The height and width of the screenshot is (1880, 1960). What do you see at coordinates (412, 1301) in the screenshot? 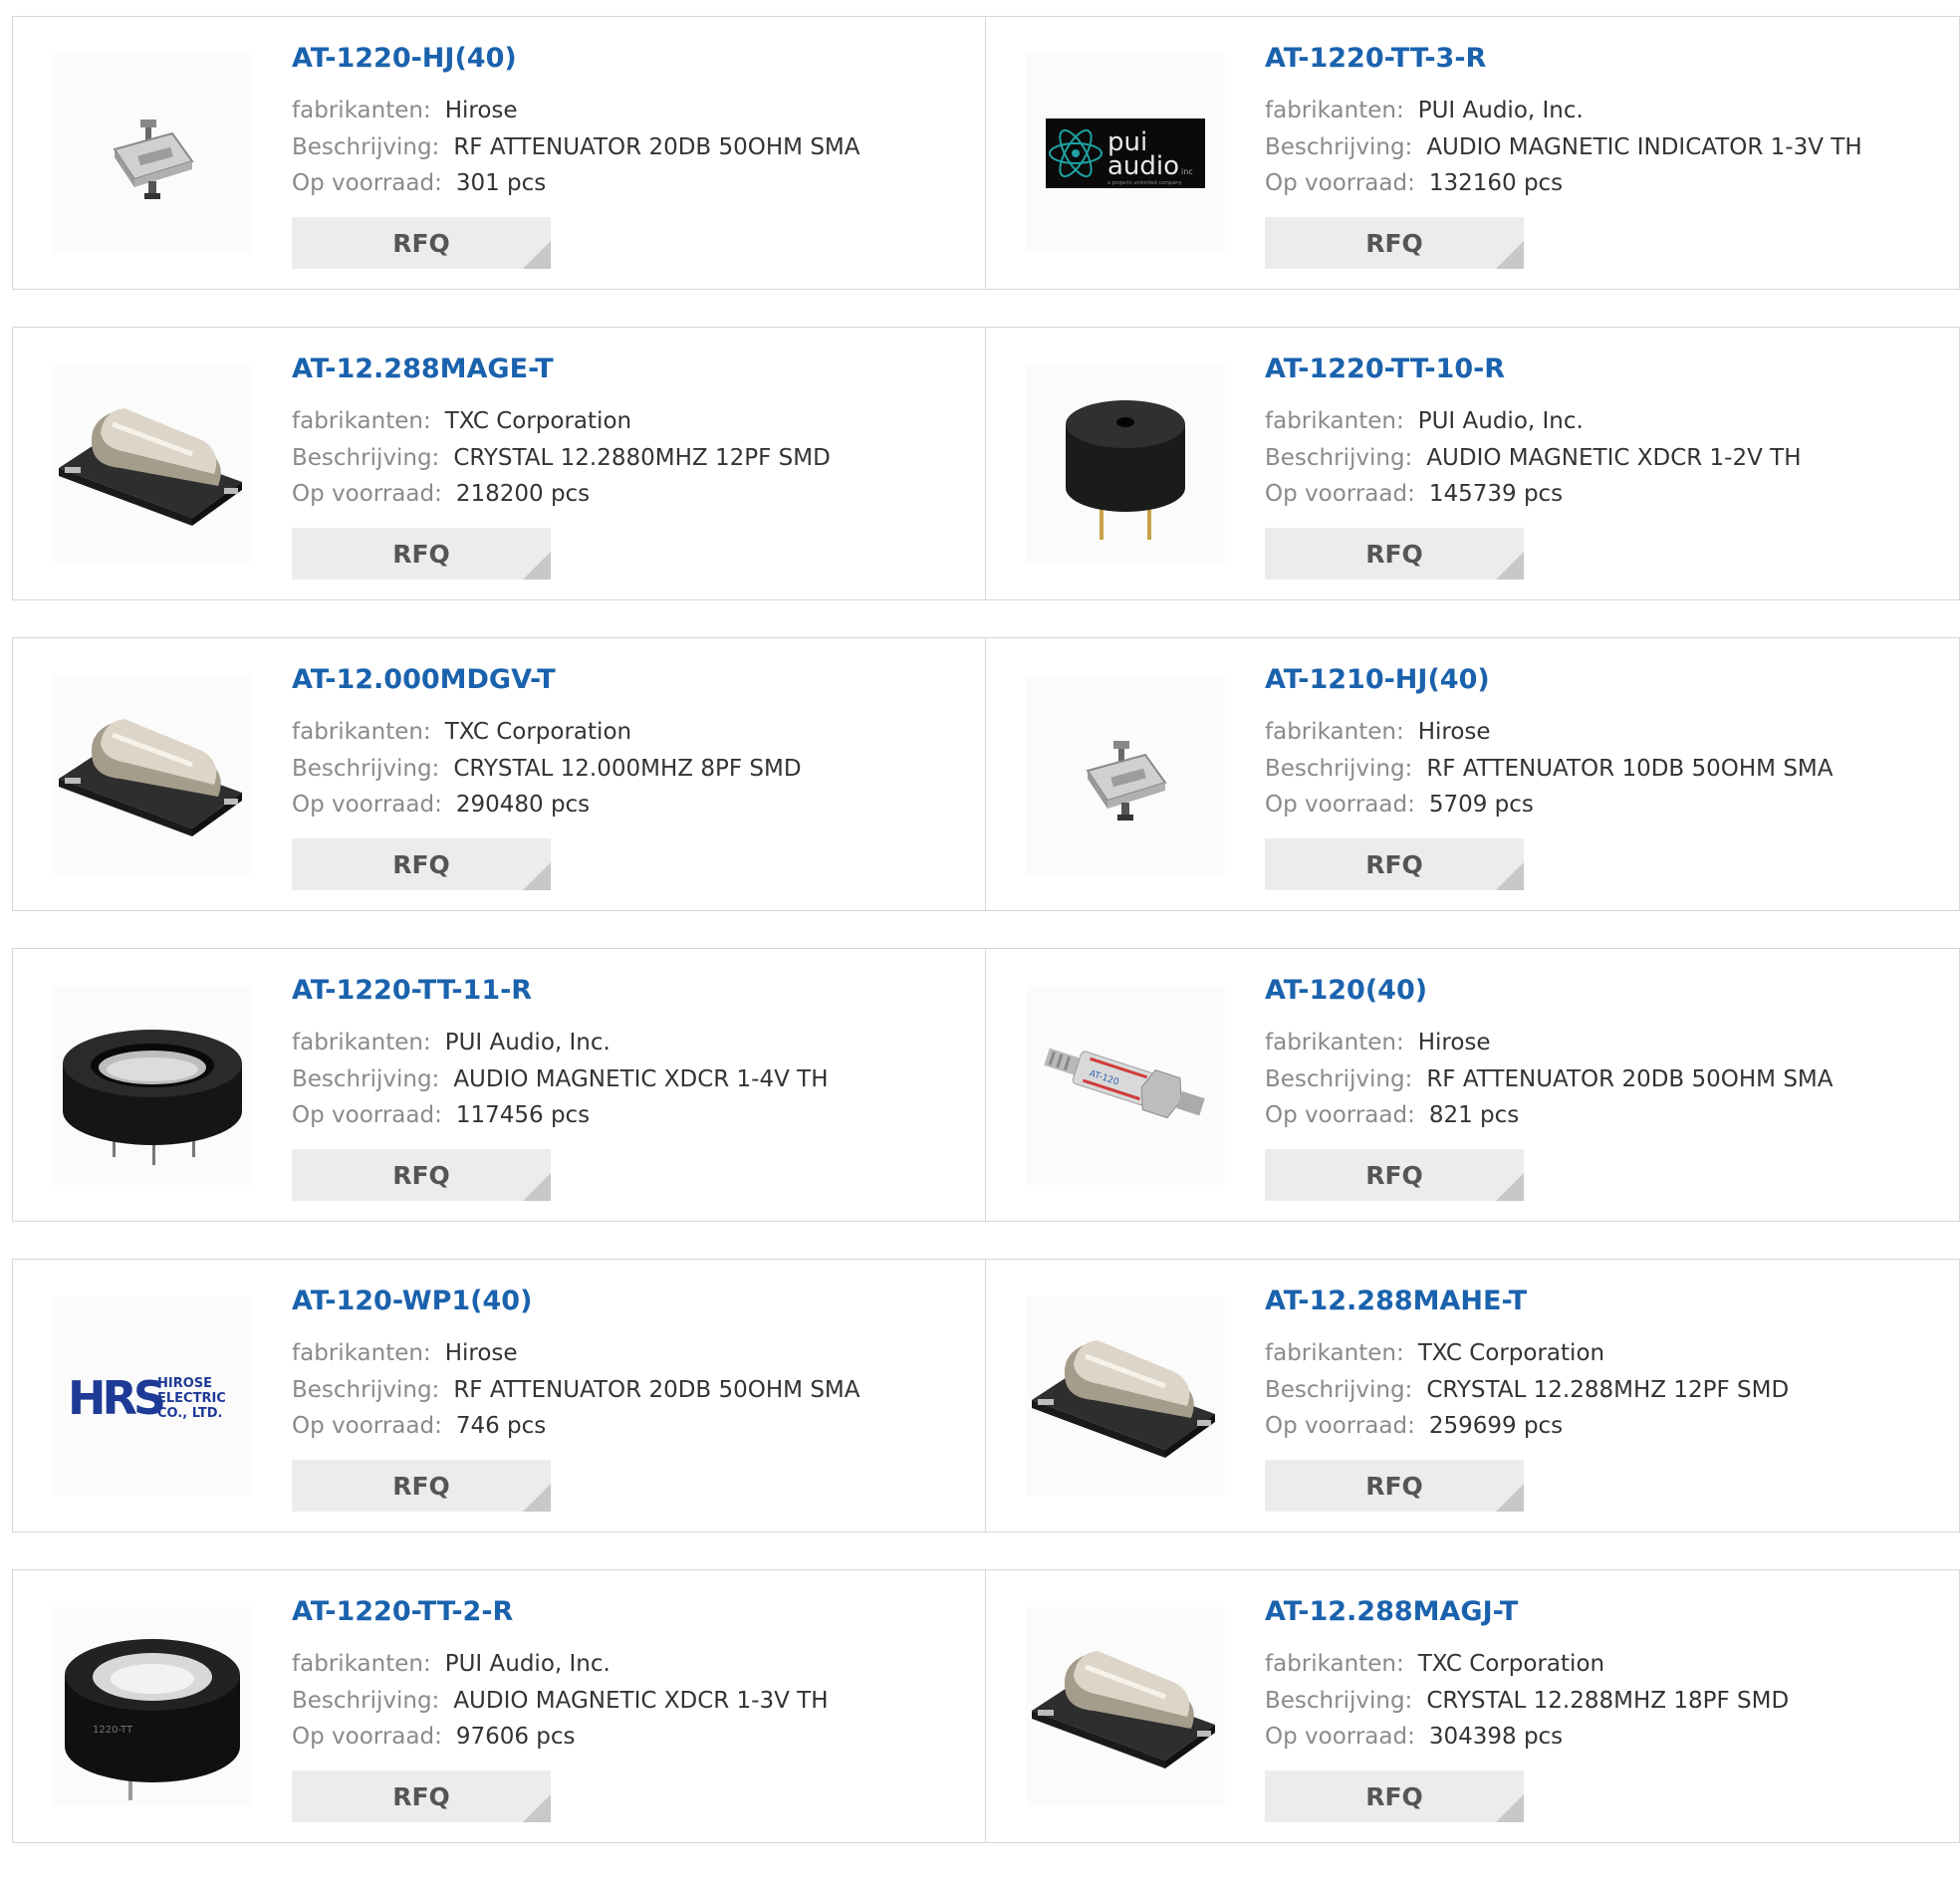
I see `product-title-link: AT-120-WP1(40)` at bounding box center [412, 1301].